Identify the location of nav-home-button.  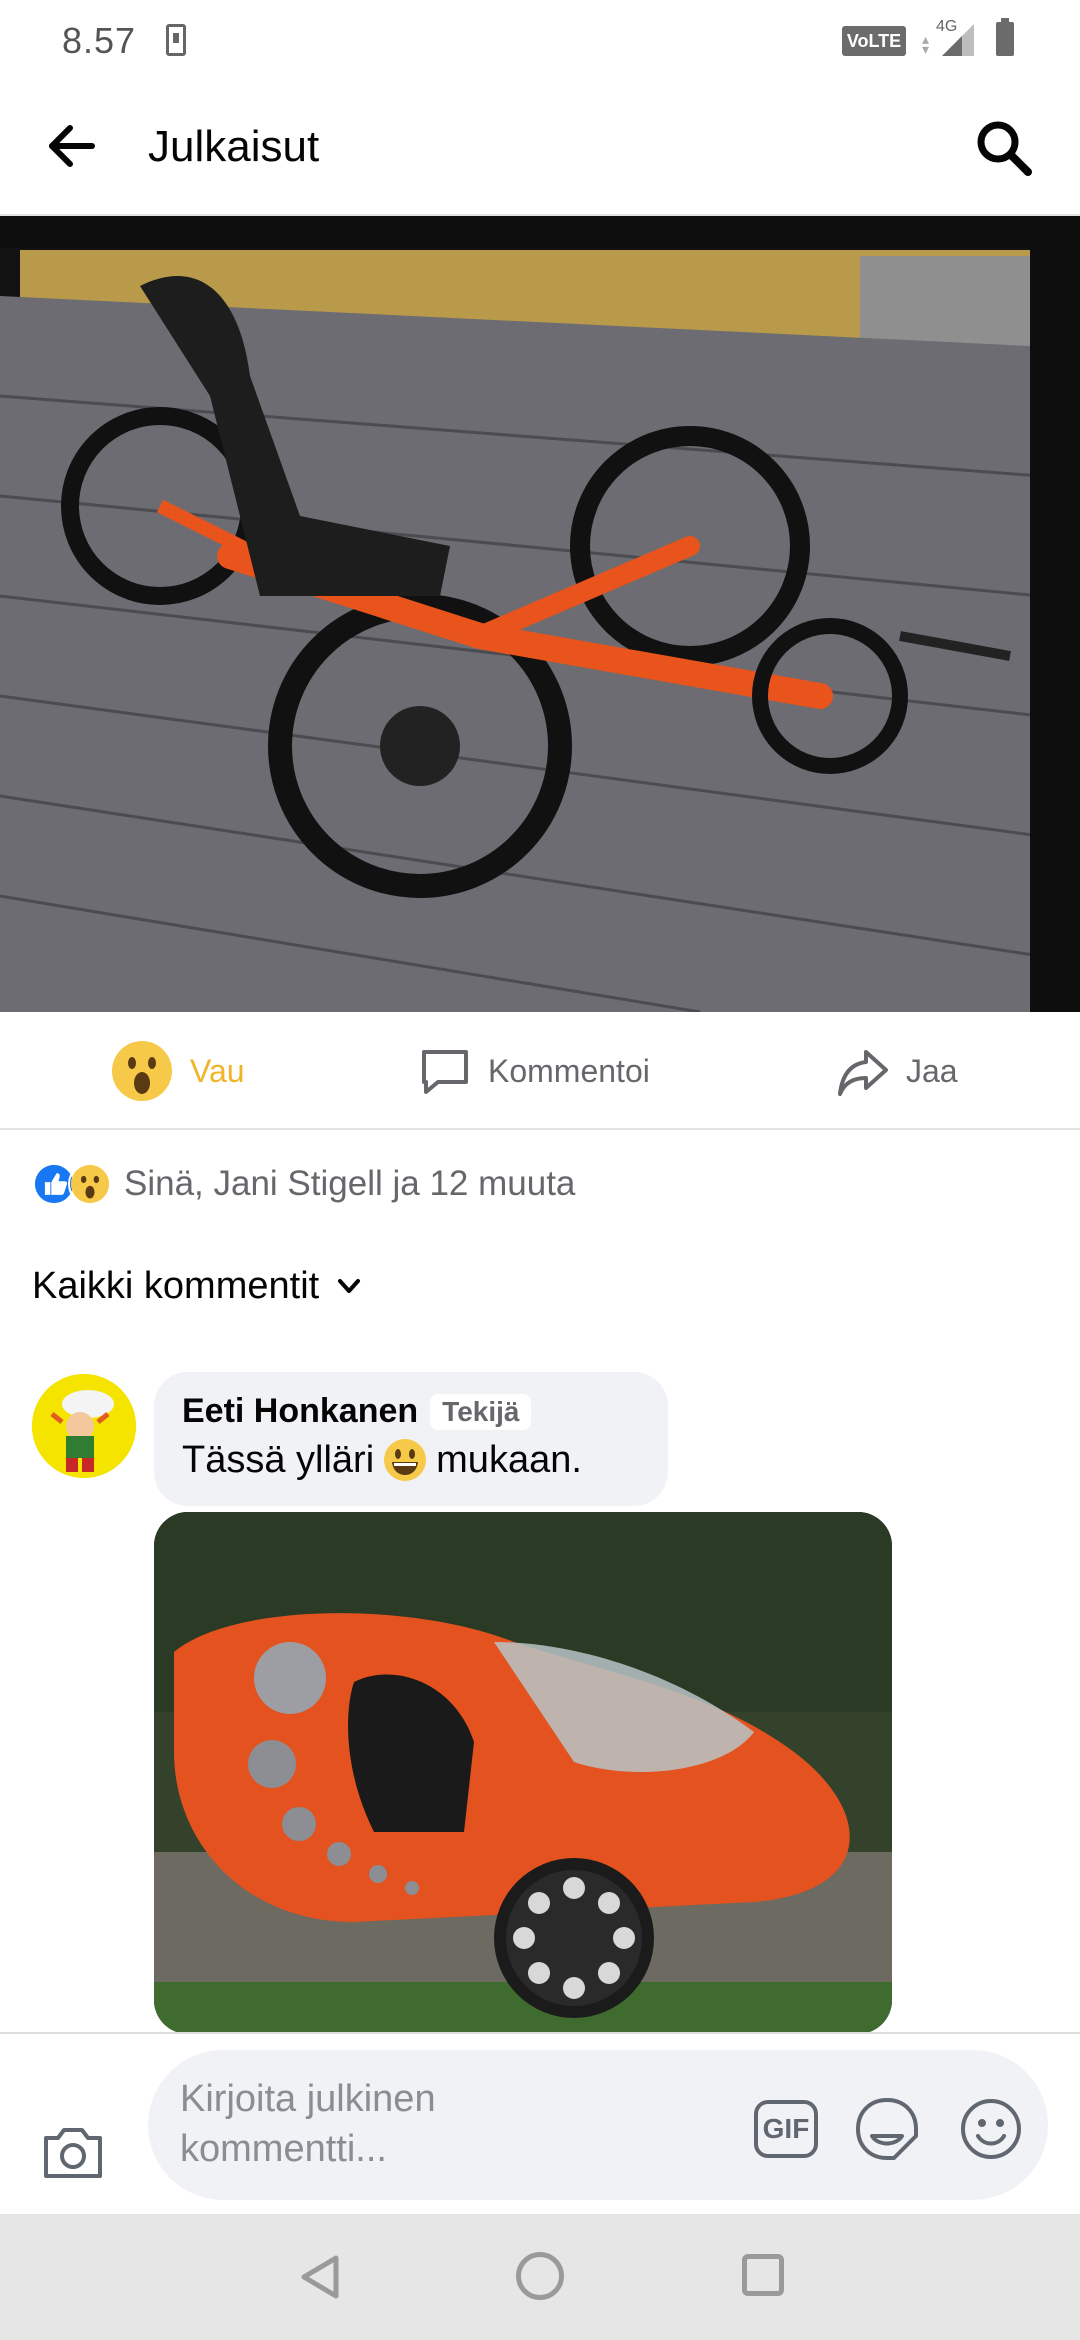
(540, 2276).